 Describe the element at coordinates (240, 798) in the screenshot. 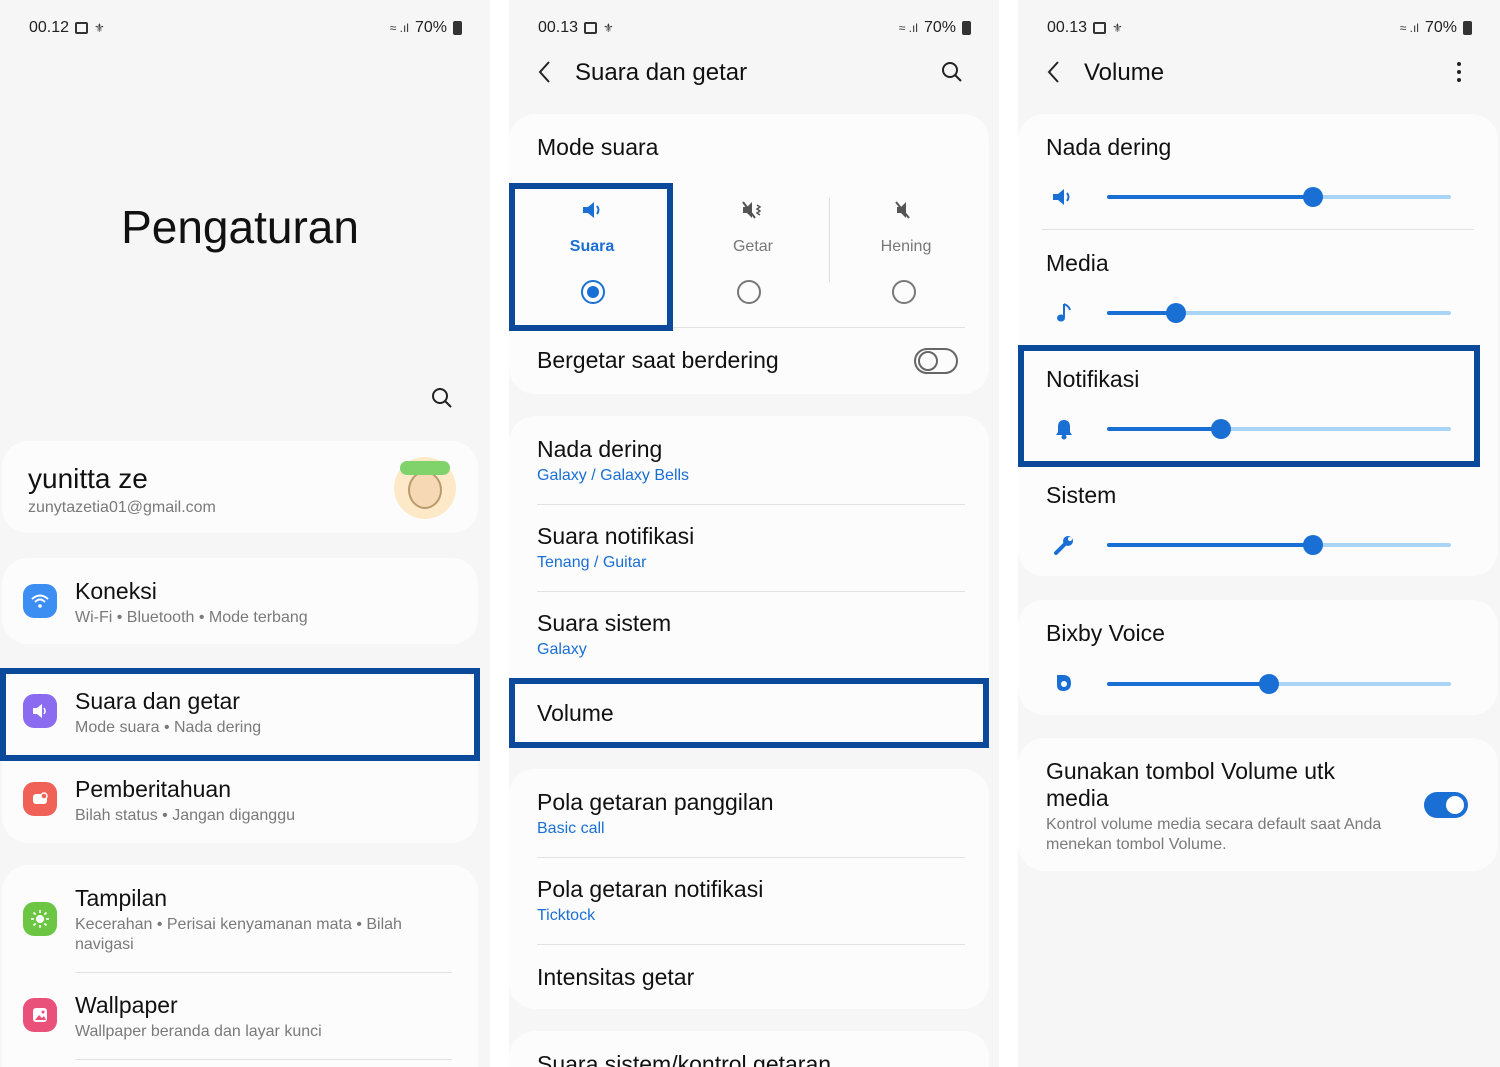

I see `list-item-pemberitahuan` at that location.